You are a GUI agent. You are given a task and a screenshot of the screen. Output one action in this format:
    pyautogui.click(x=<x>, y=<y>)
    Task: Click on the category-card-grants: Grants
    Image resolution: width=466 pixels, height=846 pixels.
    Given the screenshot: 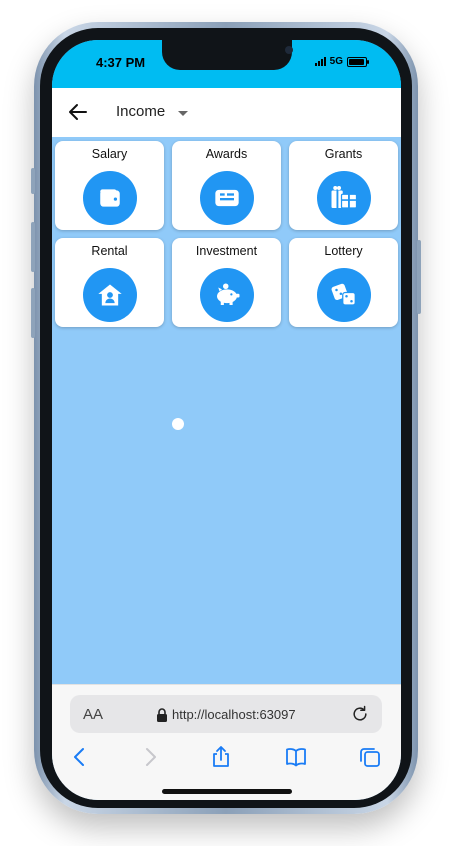 What is the action you would take?
    pyautogui.click(x=343, y=185)
    